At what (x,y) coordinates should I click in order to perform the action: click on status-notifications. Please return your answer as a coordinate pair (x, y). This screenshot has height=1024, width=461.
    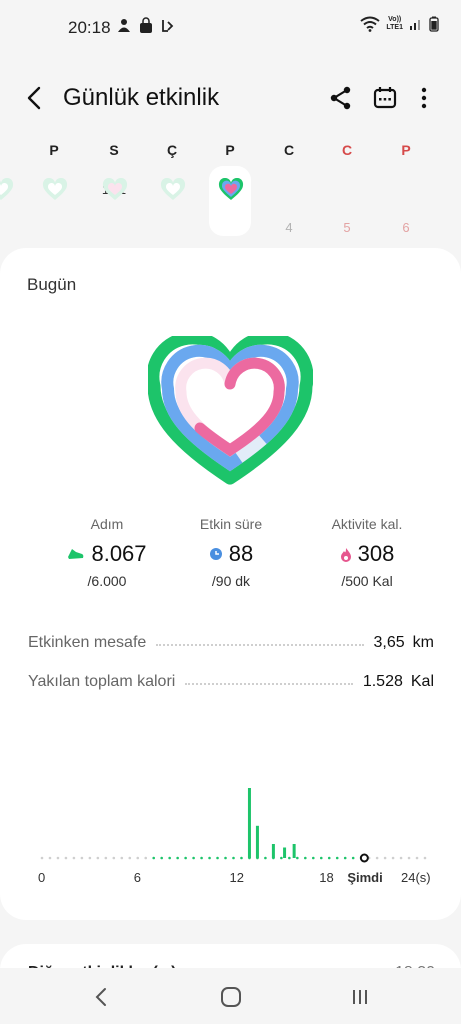
    Looking at the image, I should click on (146, 26).